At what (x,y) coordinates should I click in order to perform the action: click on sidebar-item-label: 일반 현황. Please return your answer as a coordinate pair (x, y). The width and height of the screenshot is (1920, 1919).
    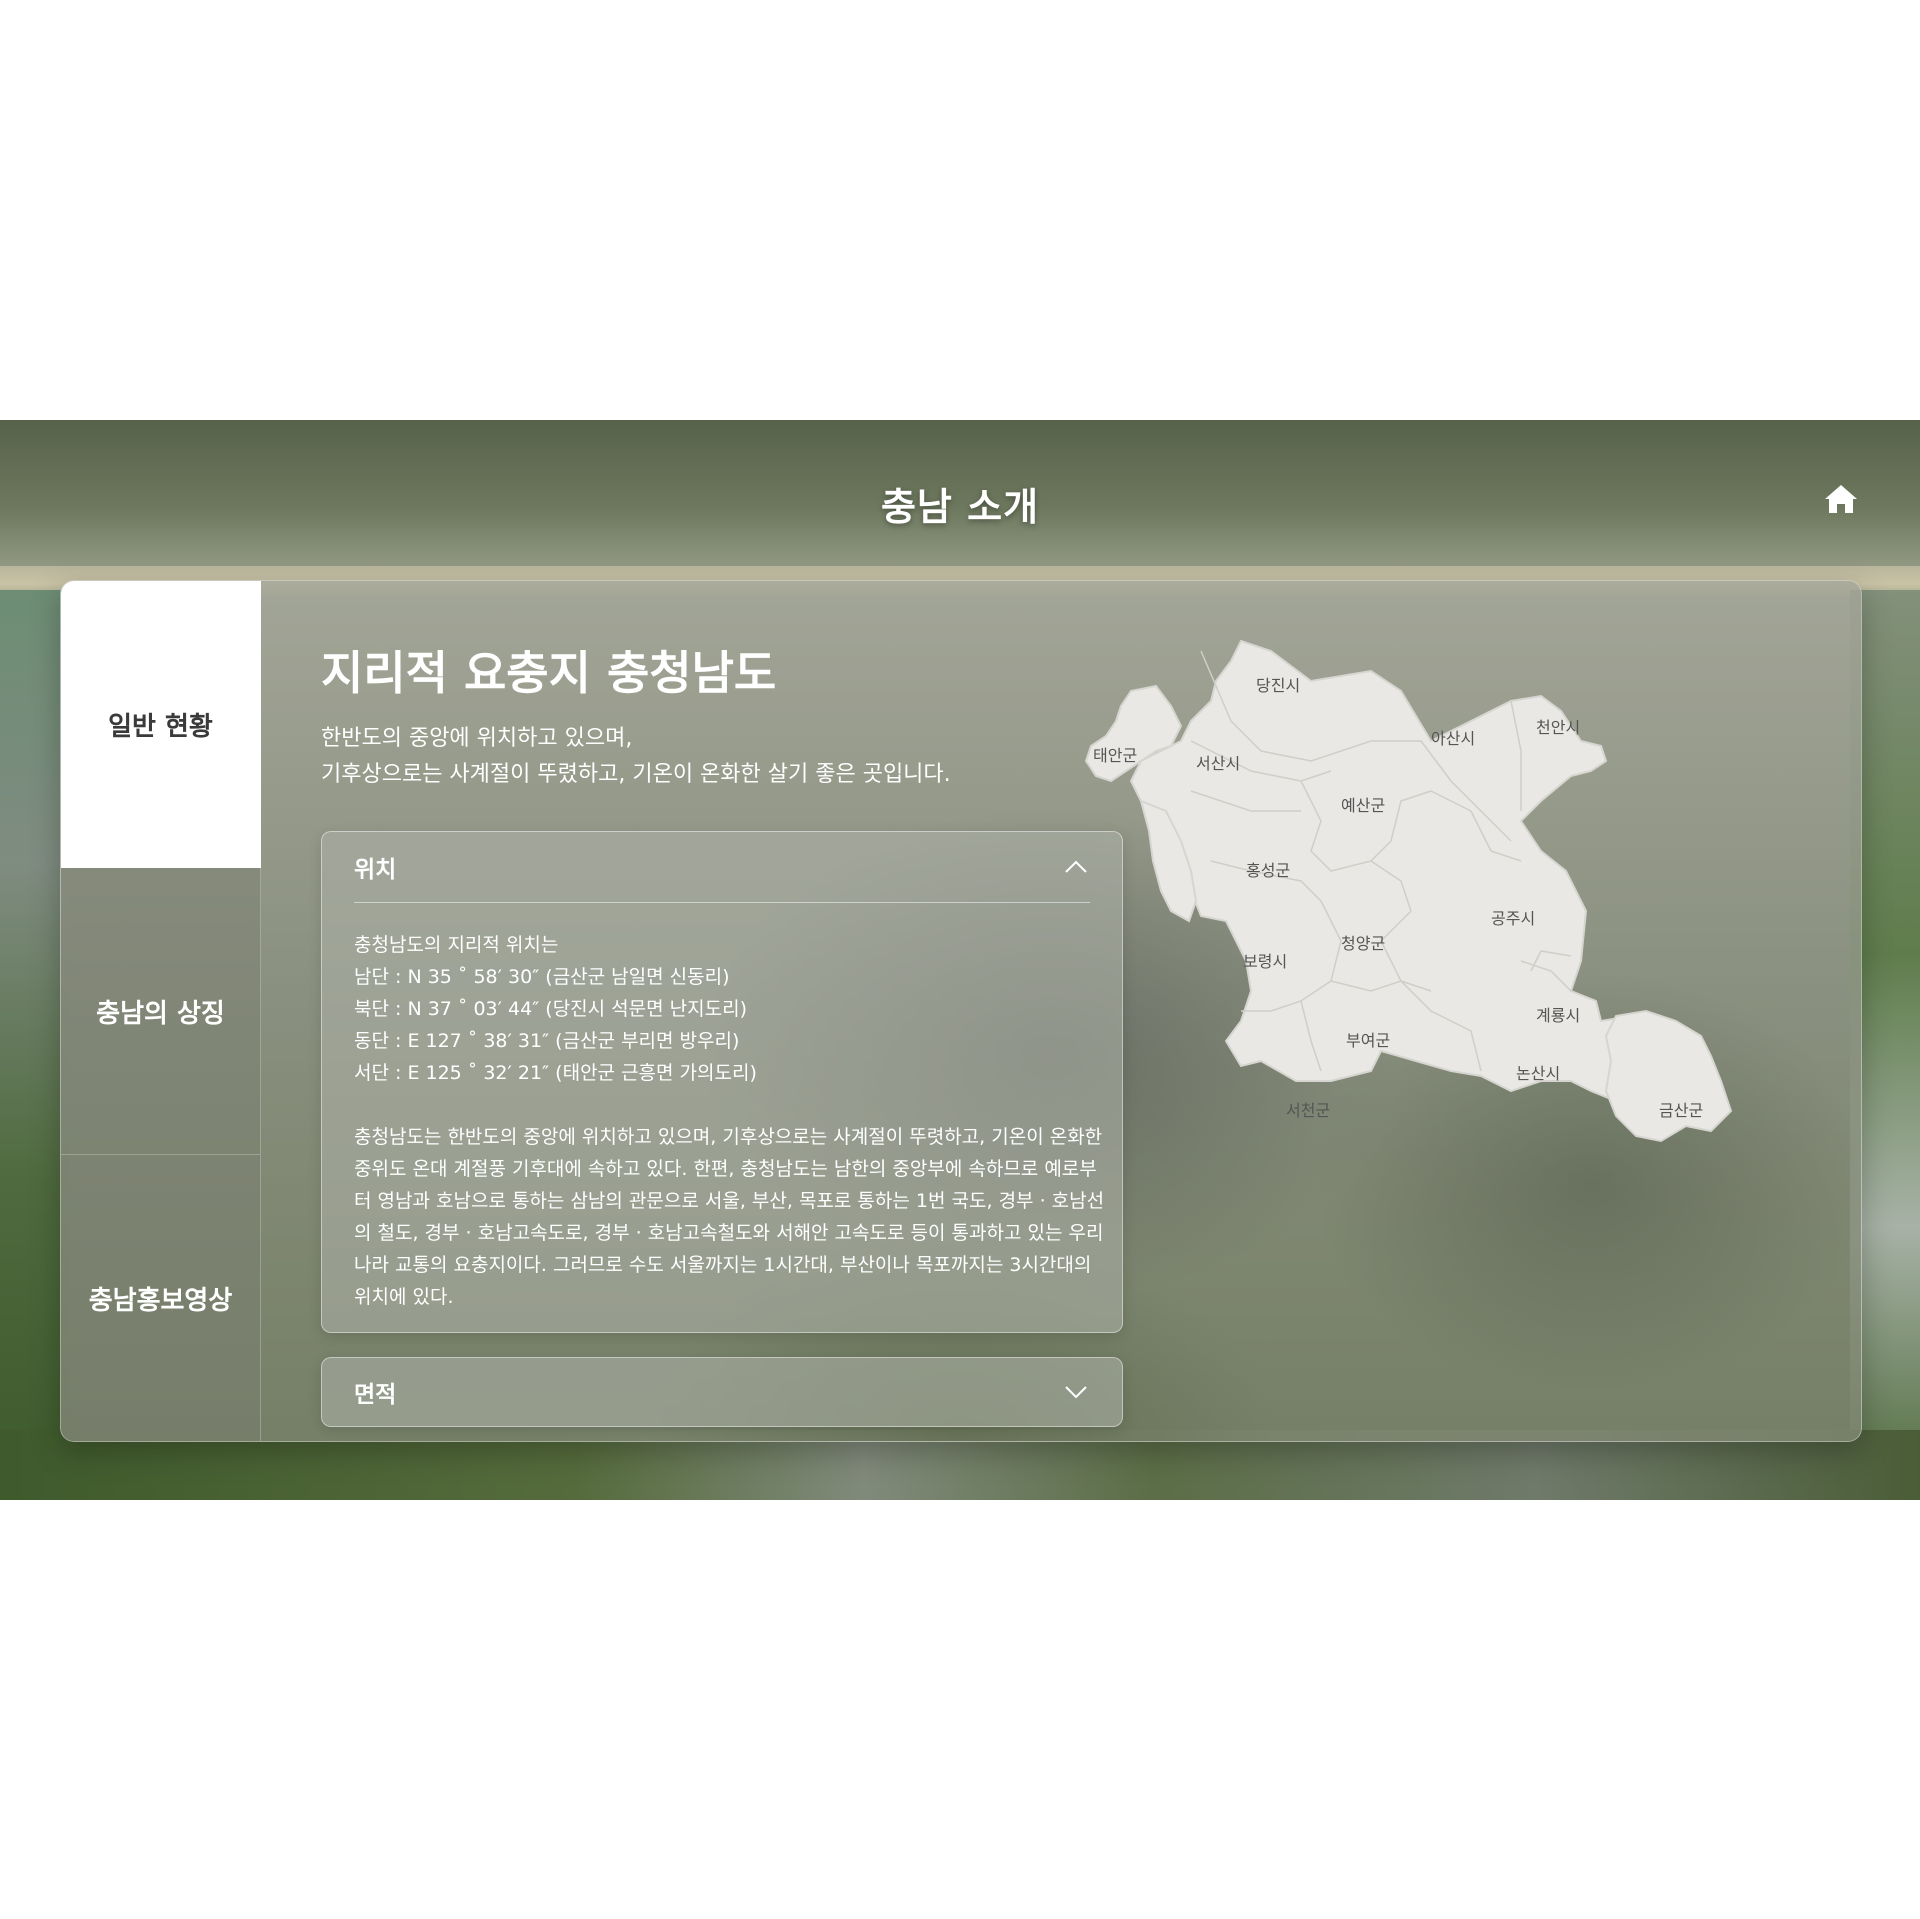
    Looking at the image, I should click on (160, 726).